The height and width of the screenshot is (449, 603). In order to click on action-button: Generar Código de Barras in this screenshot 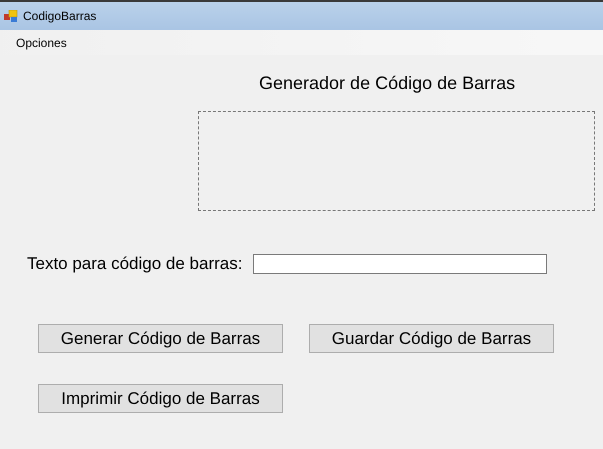, I will do `click(160, 338)`.